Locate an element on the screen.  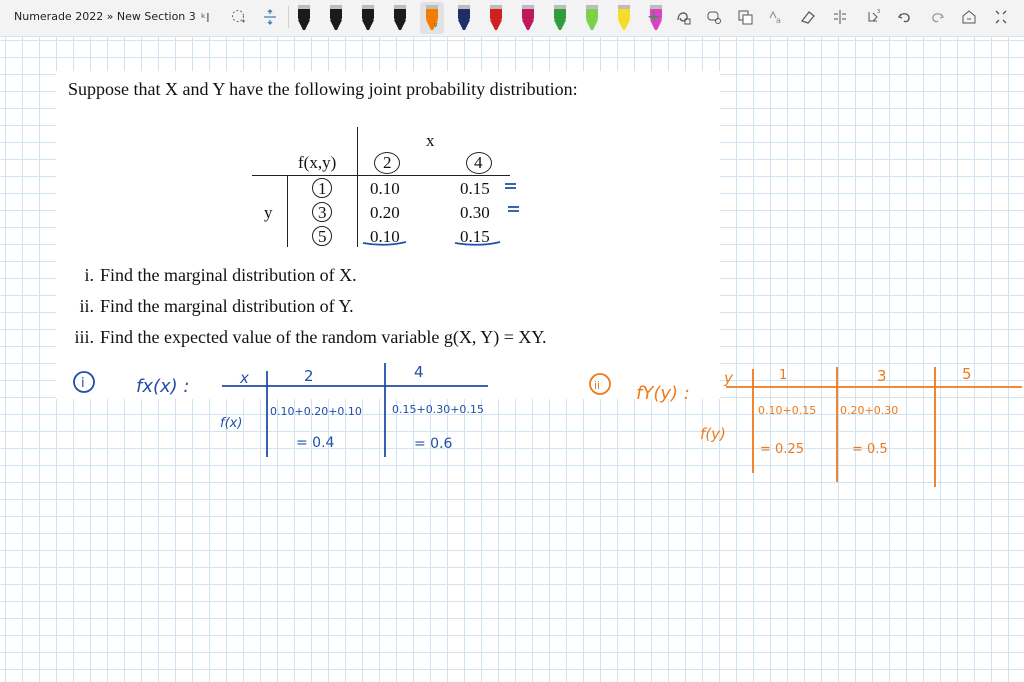
pen-yellow-icon is located at coordinates (624, 18).